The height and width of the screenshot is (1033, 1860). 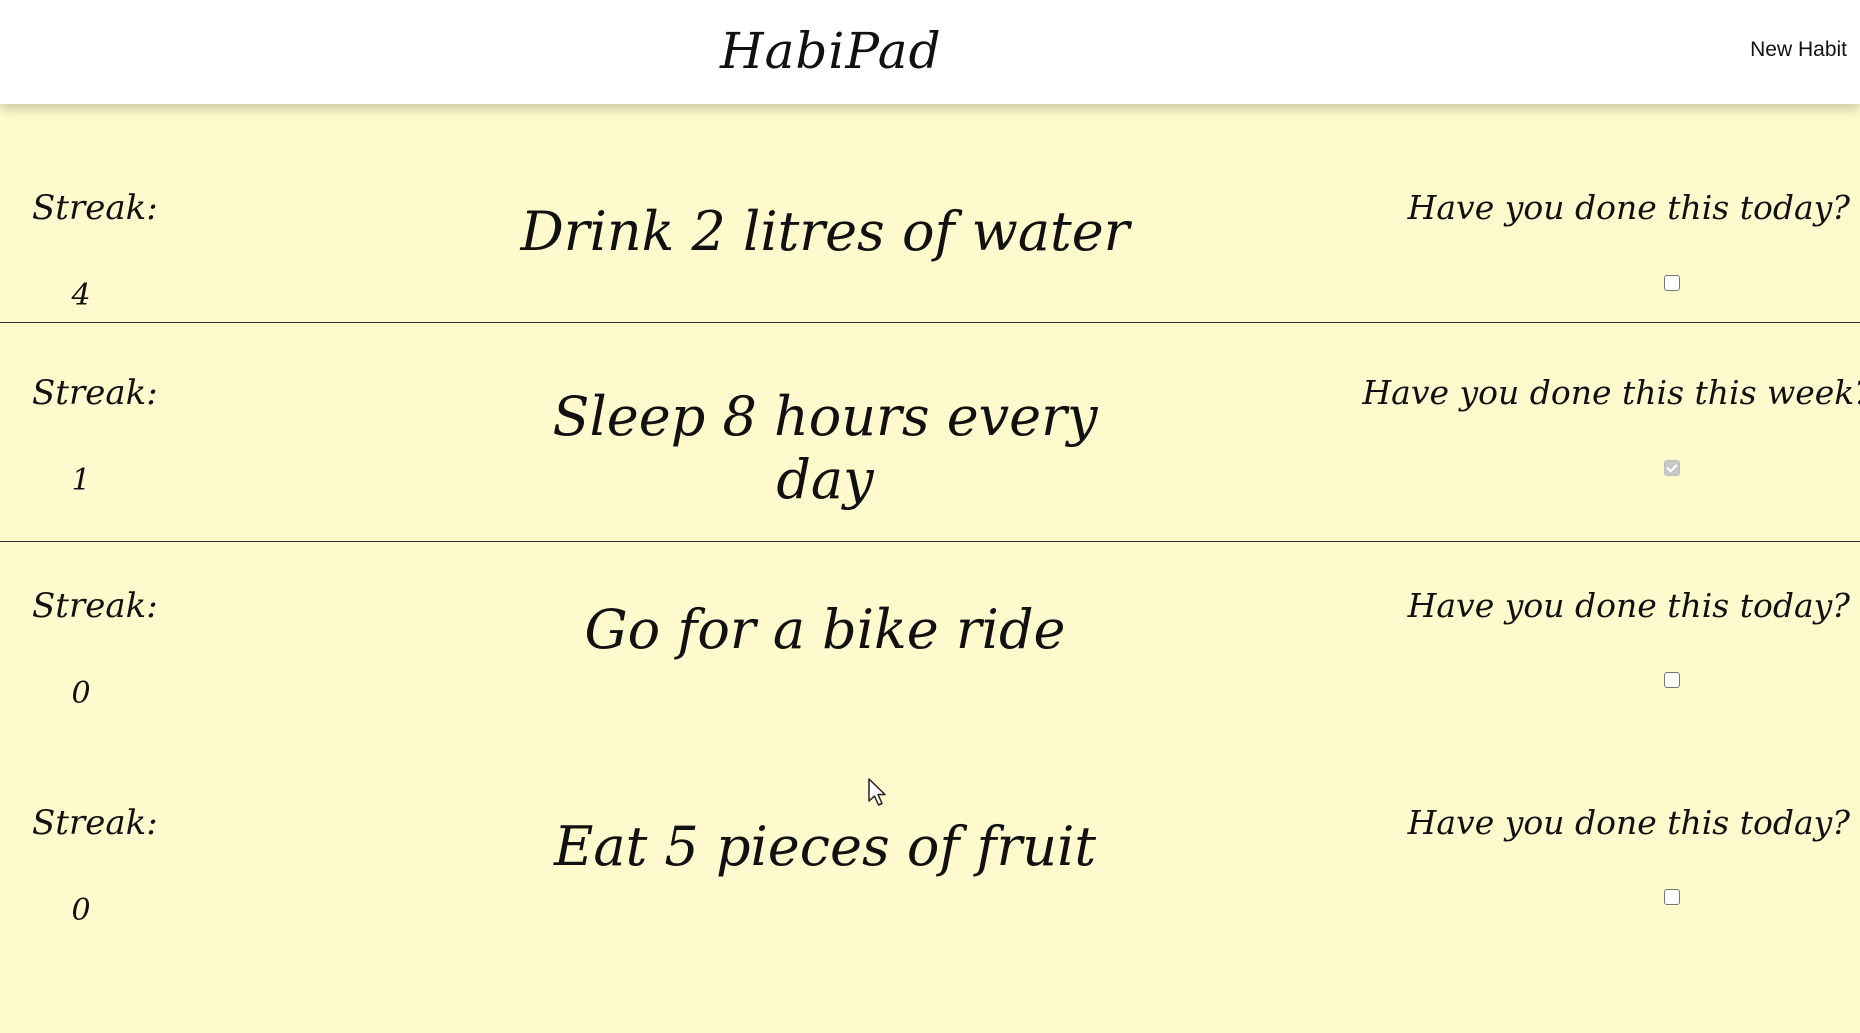 I want to click on new-habit-link: New Habit, so click(x=1798, y=50).